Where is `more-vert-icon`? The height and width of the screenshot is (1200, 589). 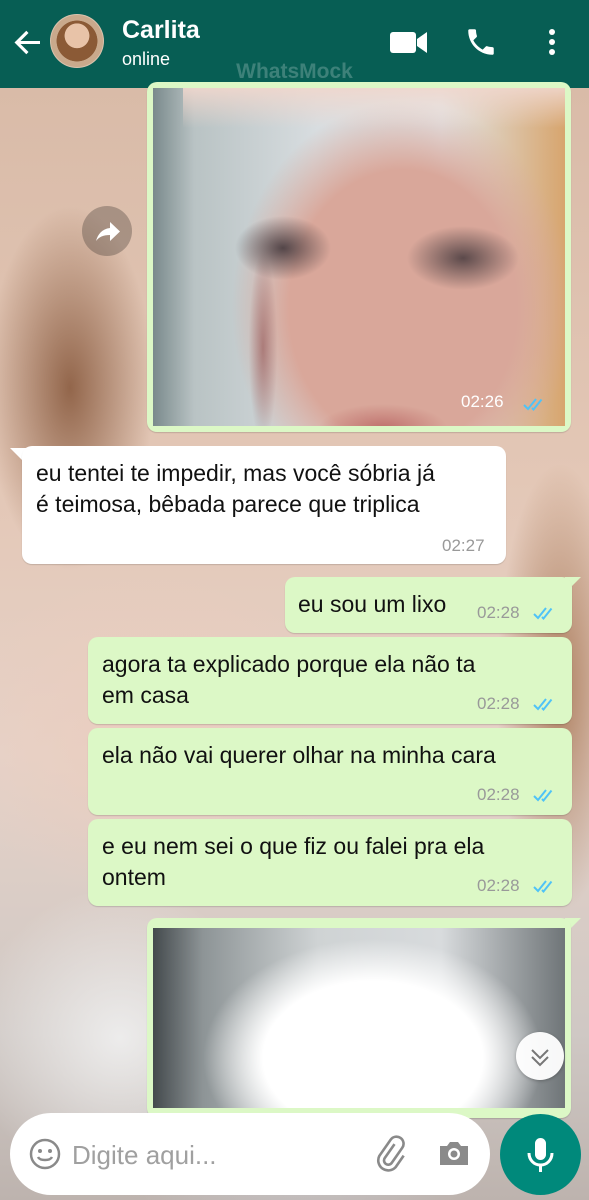 more-vert-icon is located at coordinates (552, 42).